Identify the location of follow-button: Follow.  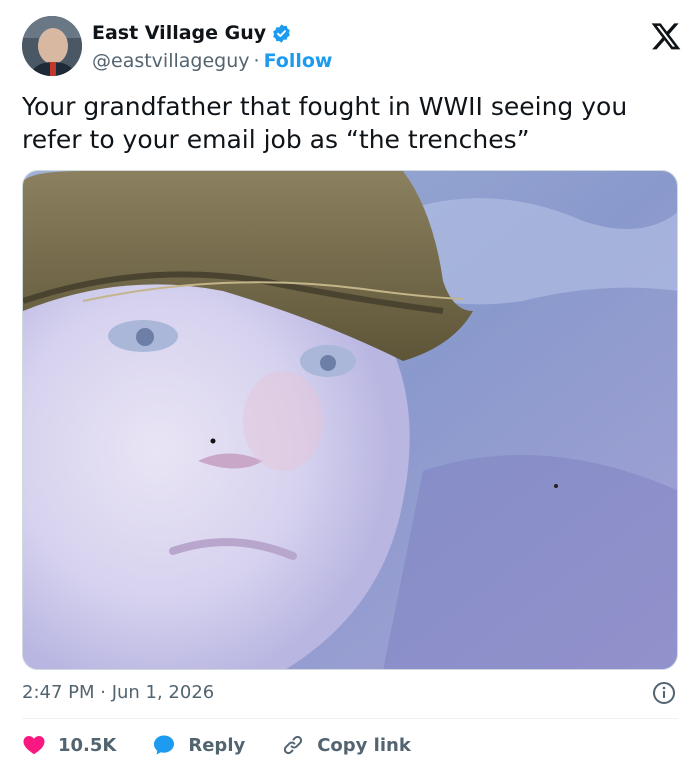
(298, 61).